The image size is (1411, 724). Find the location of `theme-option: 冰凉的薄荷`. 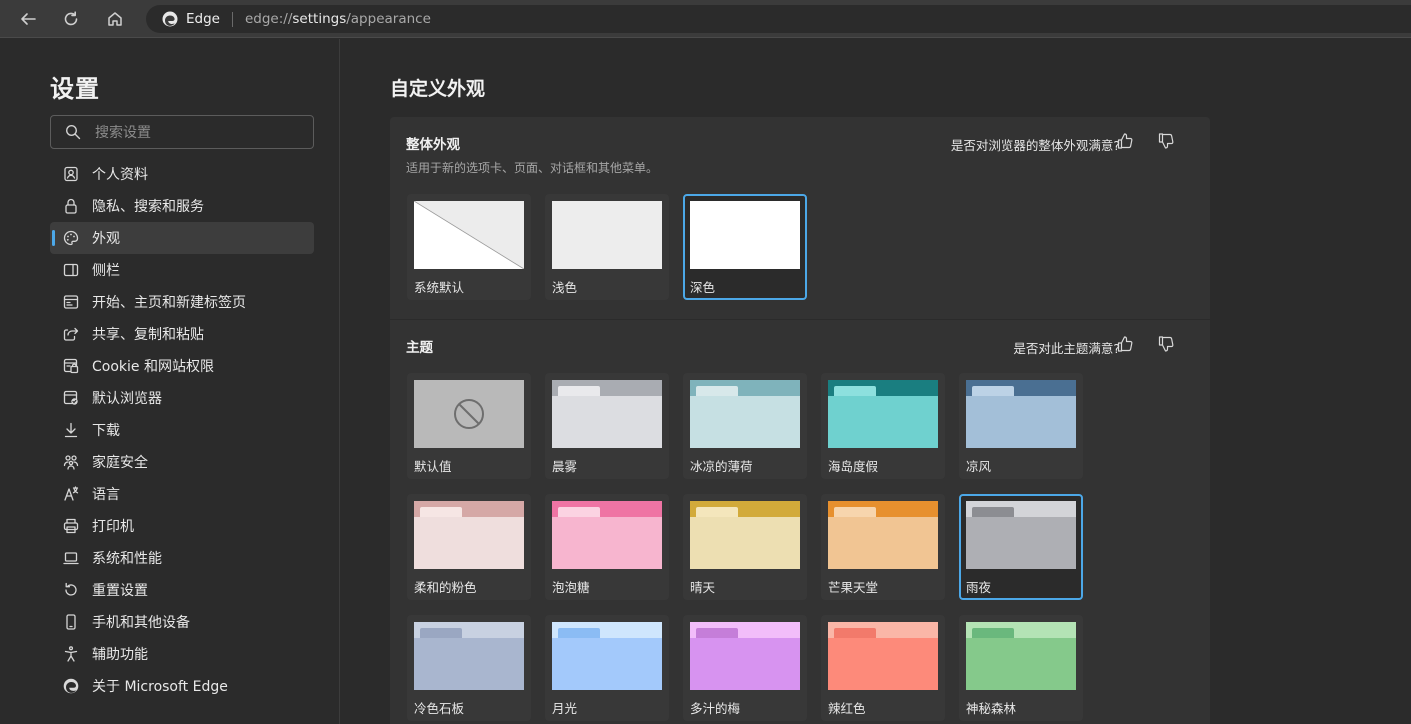

theme-option: 冰凉的薄荷 is located at coordinates (745, 426).